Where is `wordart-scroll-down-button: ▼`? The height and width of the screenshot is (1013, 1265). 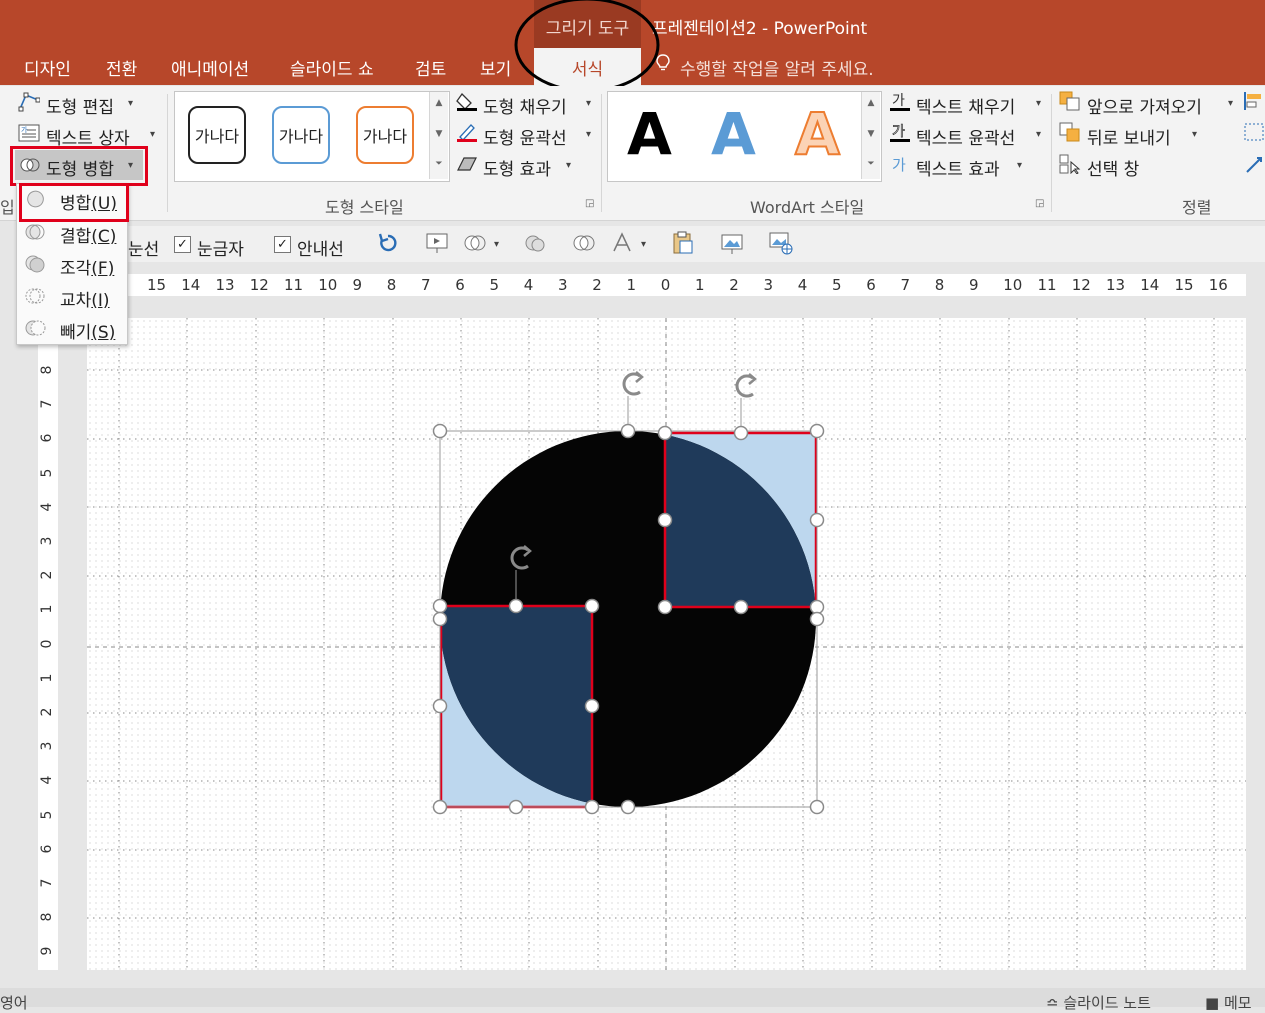
wordart-scroll-down-button: ▼ is located at coordinates (871, 134).